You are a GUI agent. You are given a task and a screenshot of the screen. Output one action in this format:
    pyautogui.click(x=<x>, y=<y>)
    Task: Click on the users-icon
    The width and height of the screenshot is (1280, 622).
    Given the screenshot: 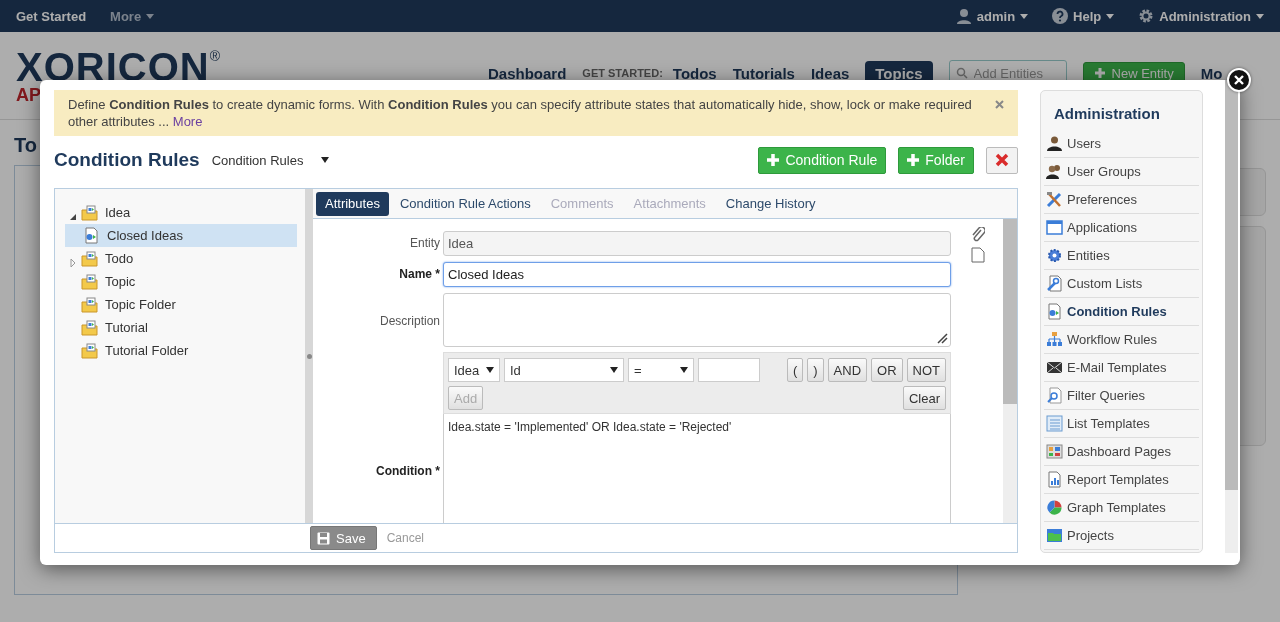 What is the action you would take?
    pyautogui.click(x=1054, y=171)
    